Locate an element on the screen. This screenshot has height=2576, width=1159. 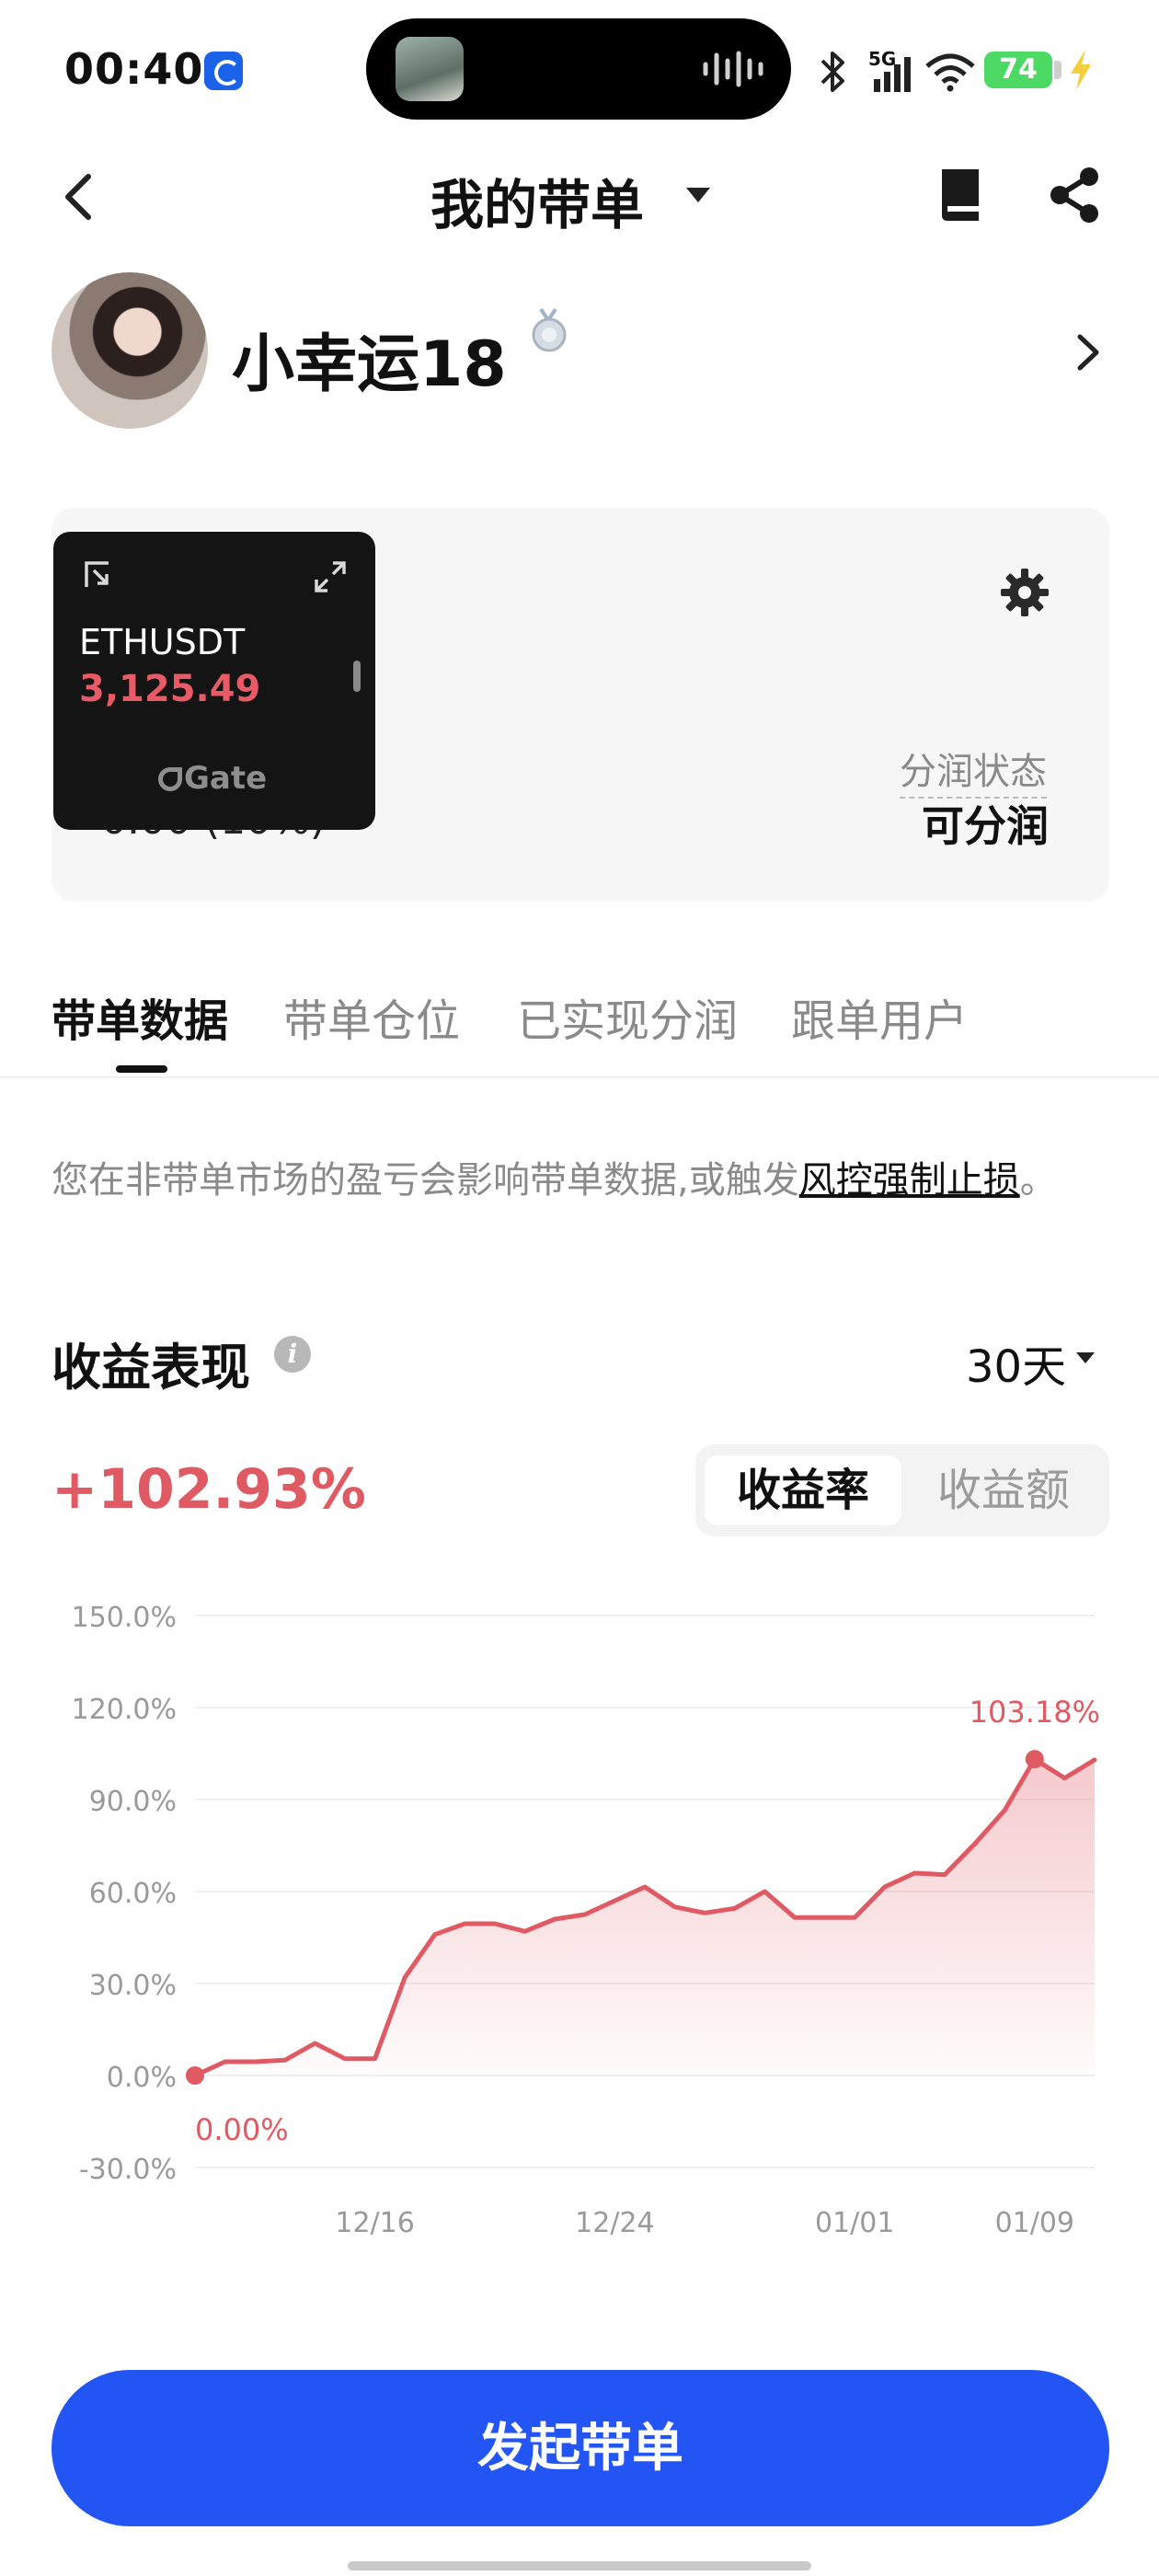
toggle-return-rate: 收益率 is located at coordinates (803, 1490).